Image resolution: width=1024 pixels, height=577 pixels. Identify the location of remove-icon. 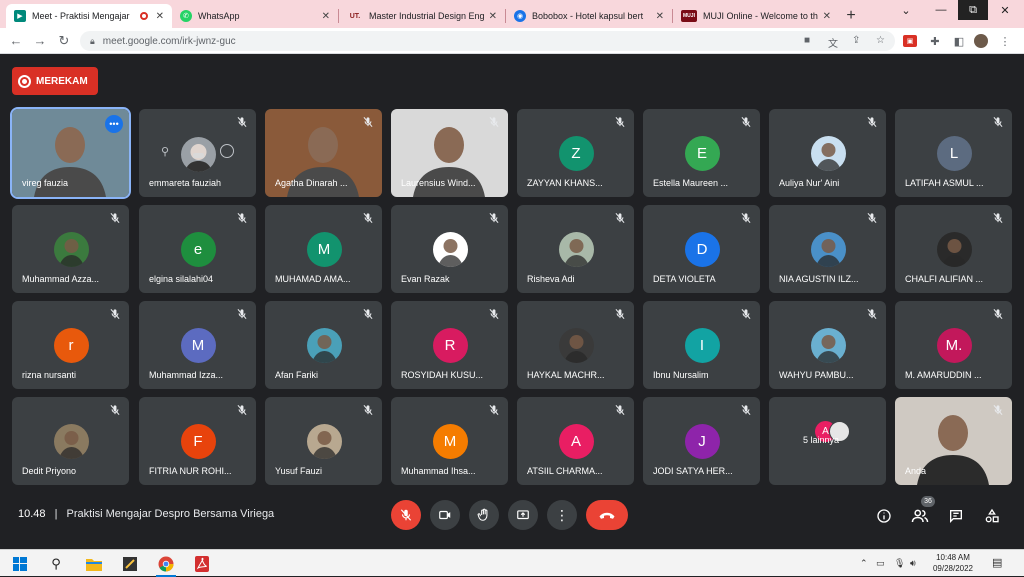
(227, 151).